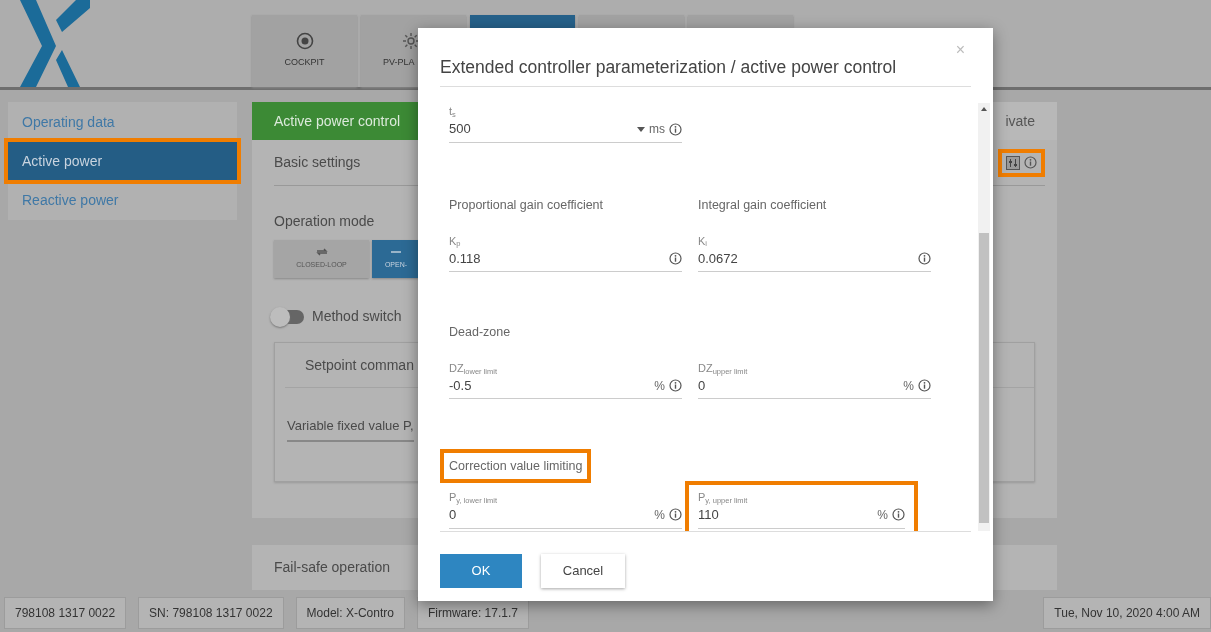  Describe the element at coordinates (325, 221) in the screenshot. I see `field-label: Operation mode` at that location.